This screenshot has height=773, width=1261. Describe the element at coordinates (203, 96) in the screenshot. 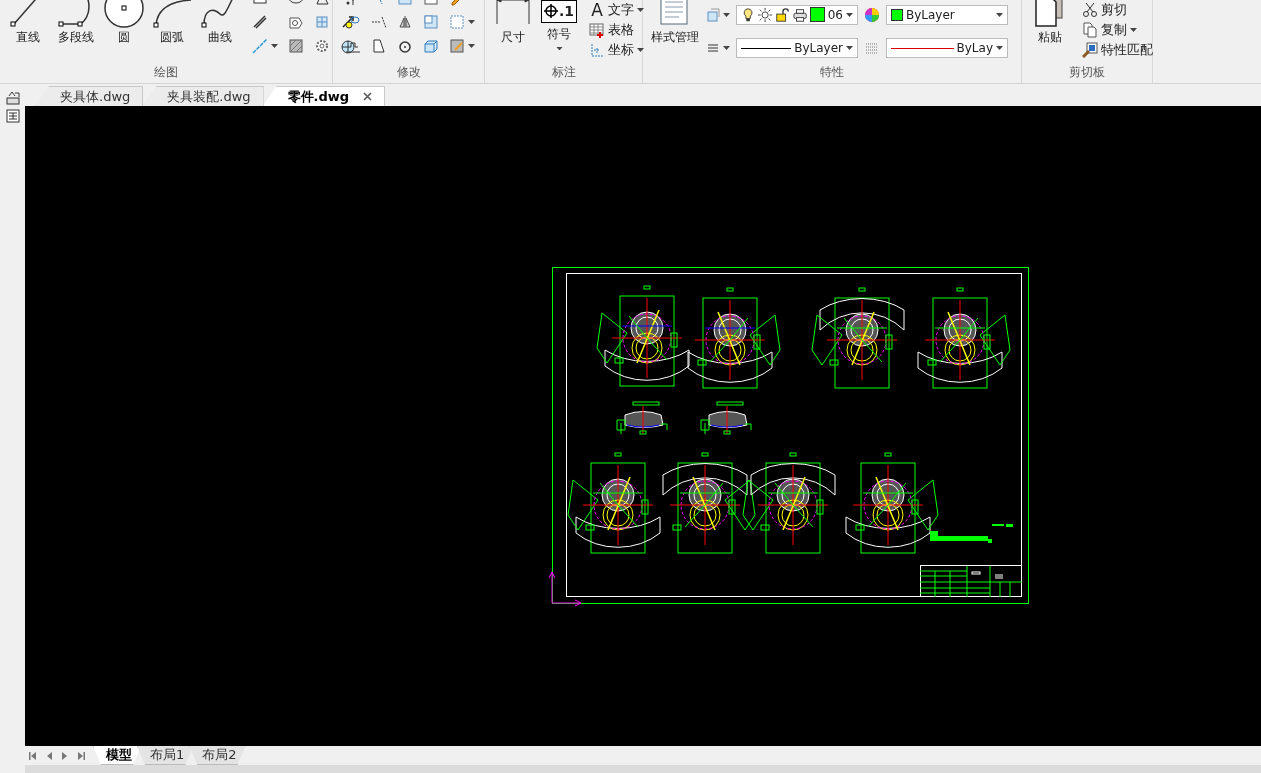

I see `file-tab: 夹具装配.dwg` at that location.